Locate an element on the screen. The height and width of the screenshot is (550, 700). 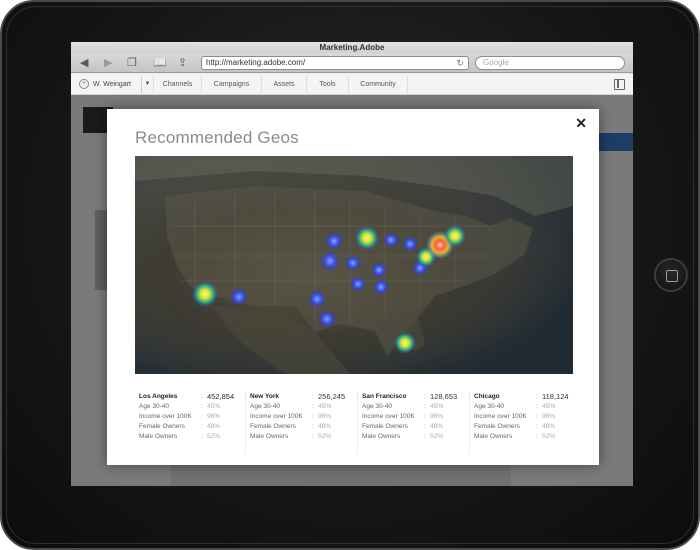
browser-title: Marketing.Adobe is located at coordinates (352, 47).